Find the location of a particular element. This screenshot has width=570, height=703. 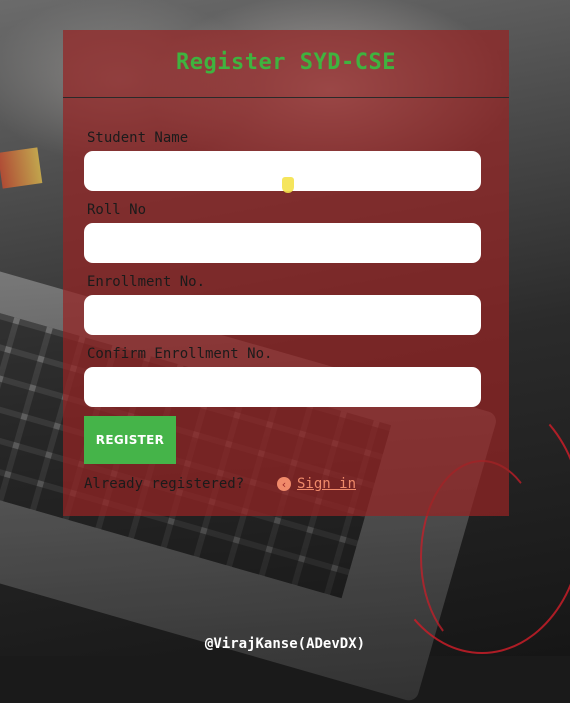

enrollment-no-label: Enrollment No. is located at coordinates (146, 282).